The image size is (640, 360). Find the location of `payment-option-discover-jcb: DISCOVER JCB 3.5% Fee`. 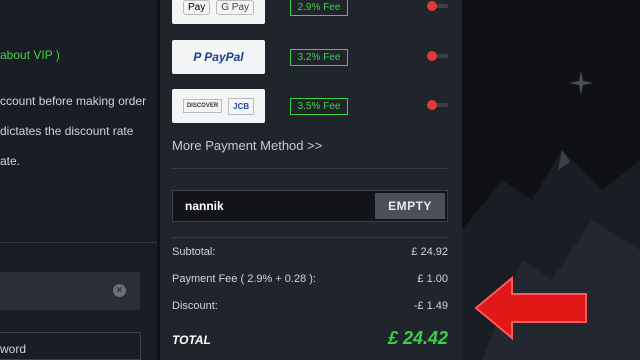

payment-option-discover-jcb: DISCOVER JCB 3.5% Fee is located at coordinates (310, 107).